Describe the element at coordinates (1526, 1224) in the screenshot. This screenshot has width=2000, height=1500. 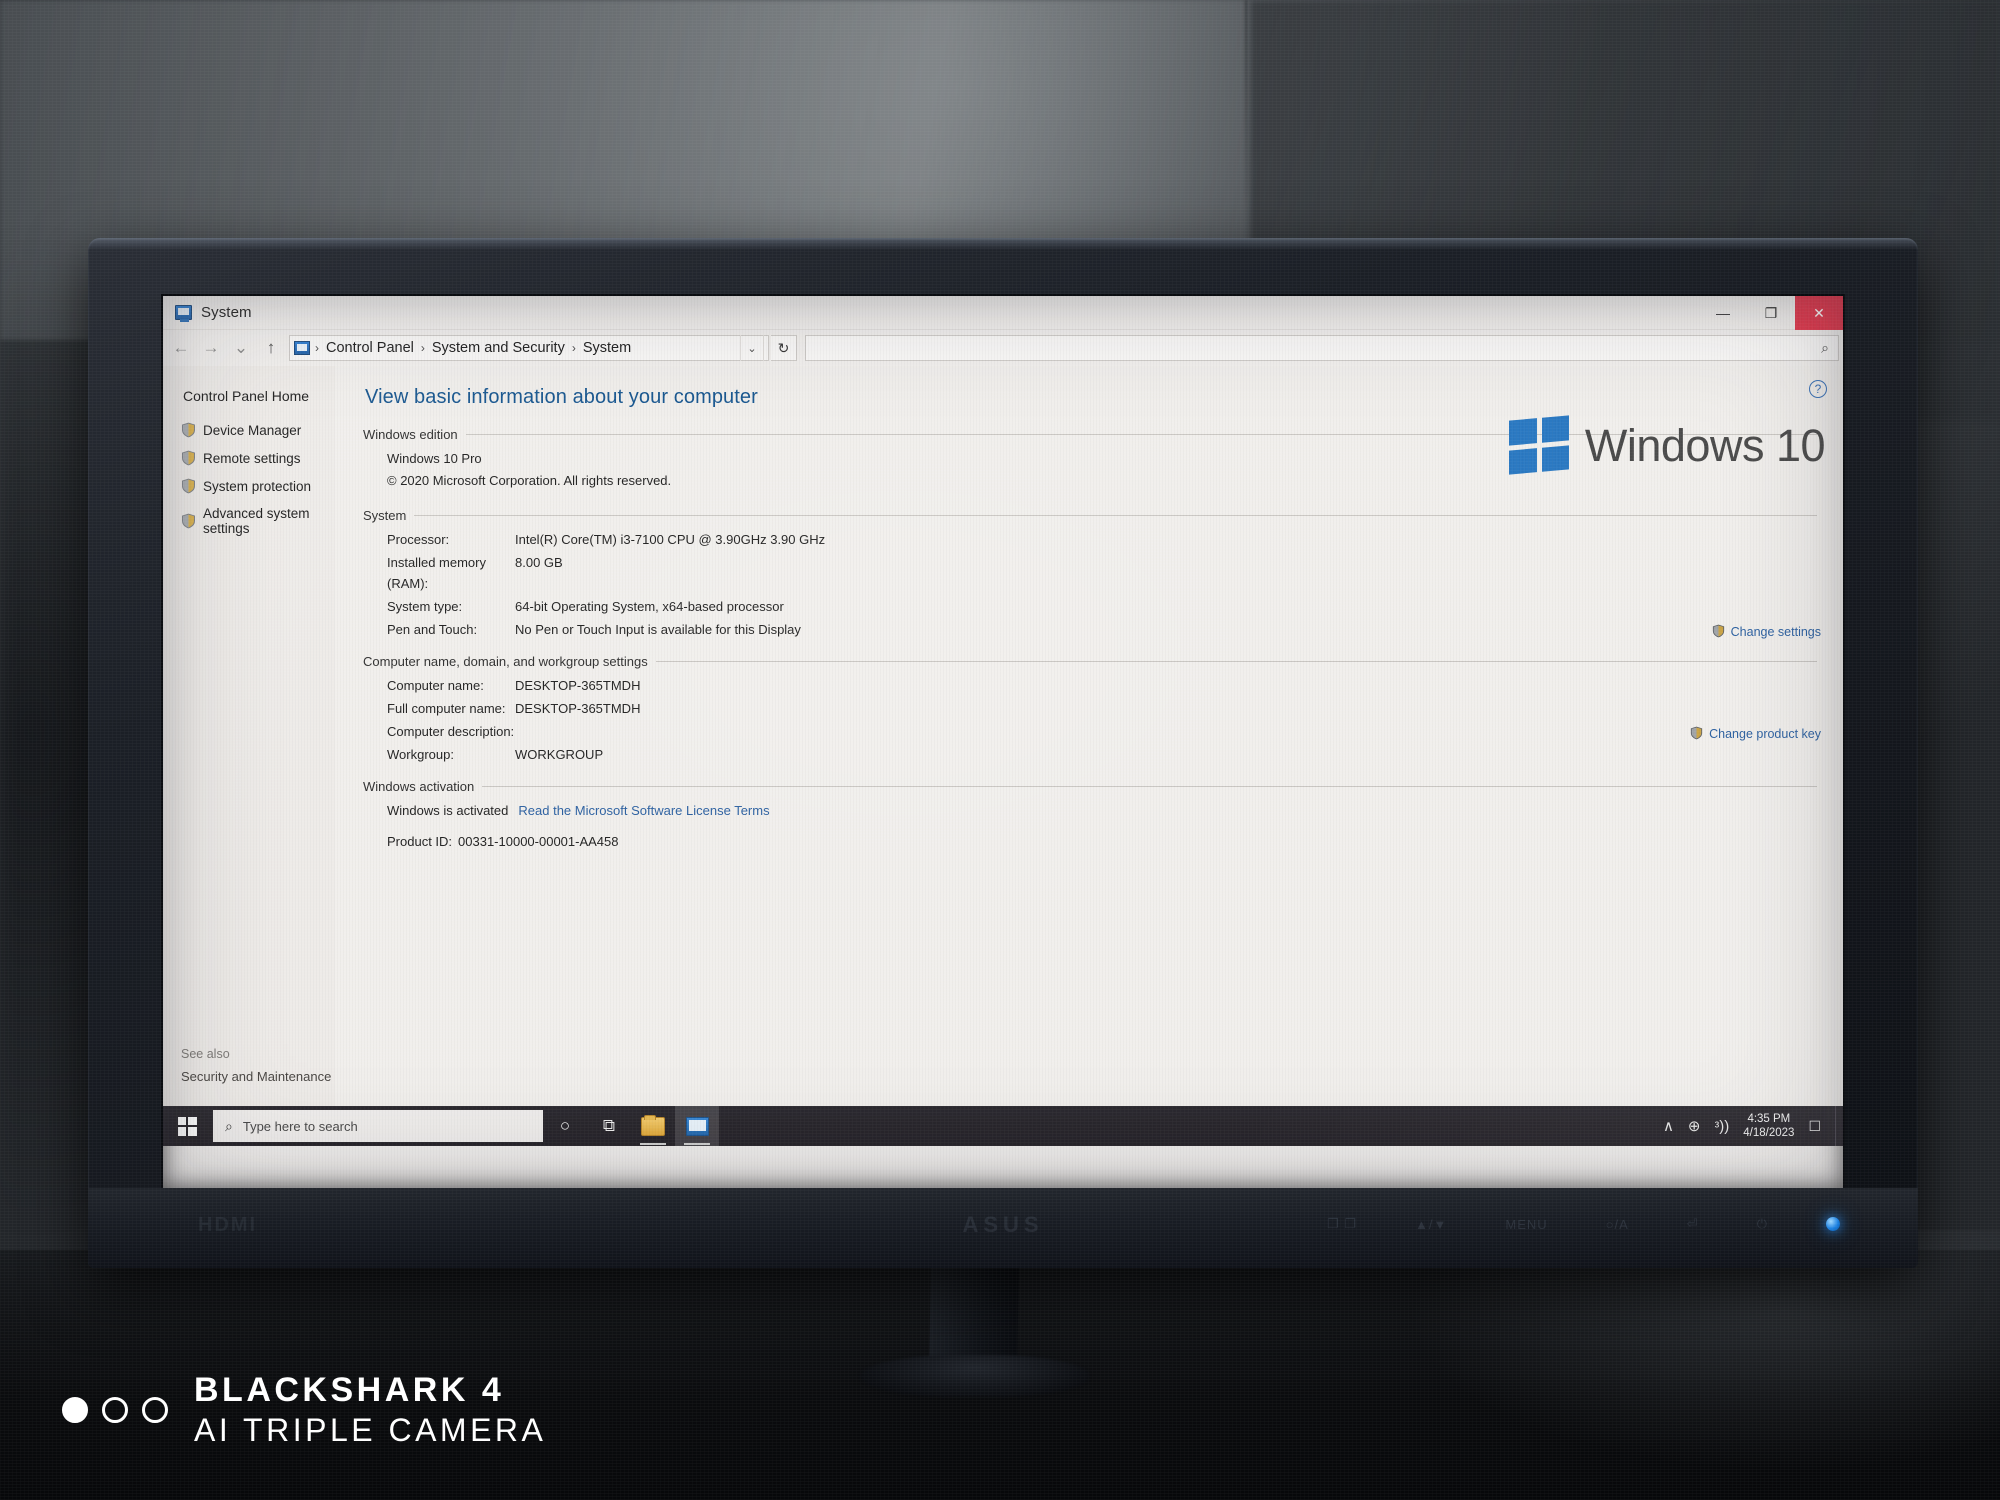
I see `osd-button: MENU` at that location.